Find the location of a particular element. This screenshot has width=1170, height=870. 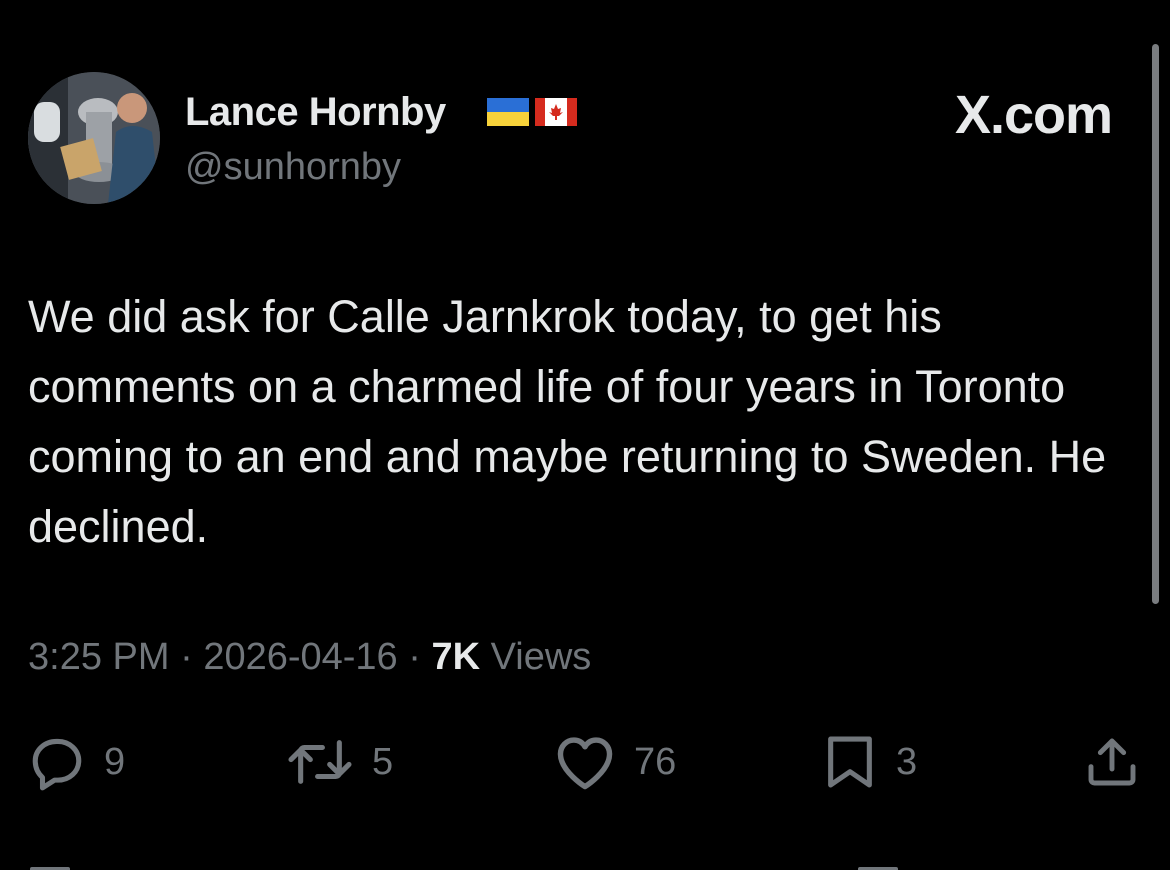

avatar-photo is located at coordinates (94, 138).